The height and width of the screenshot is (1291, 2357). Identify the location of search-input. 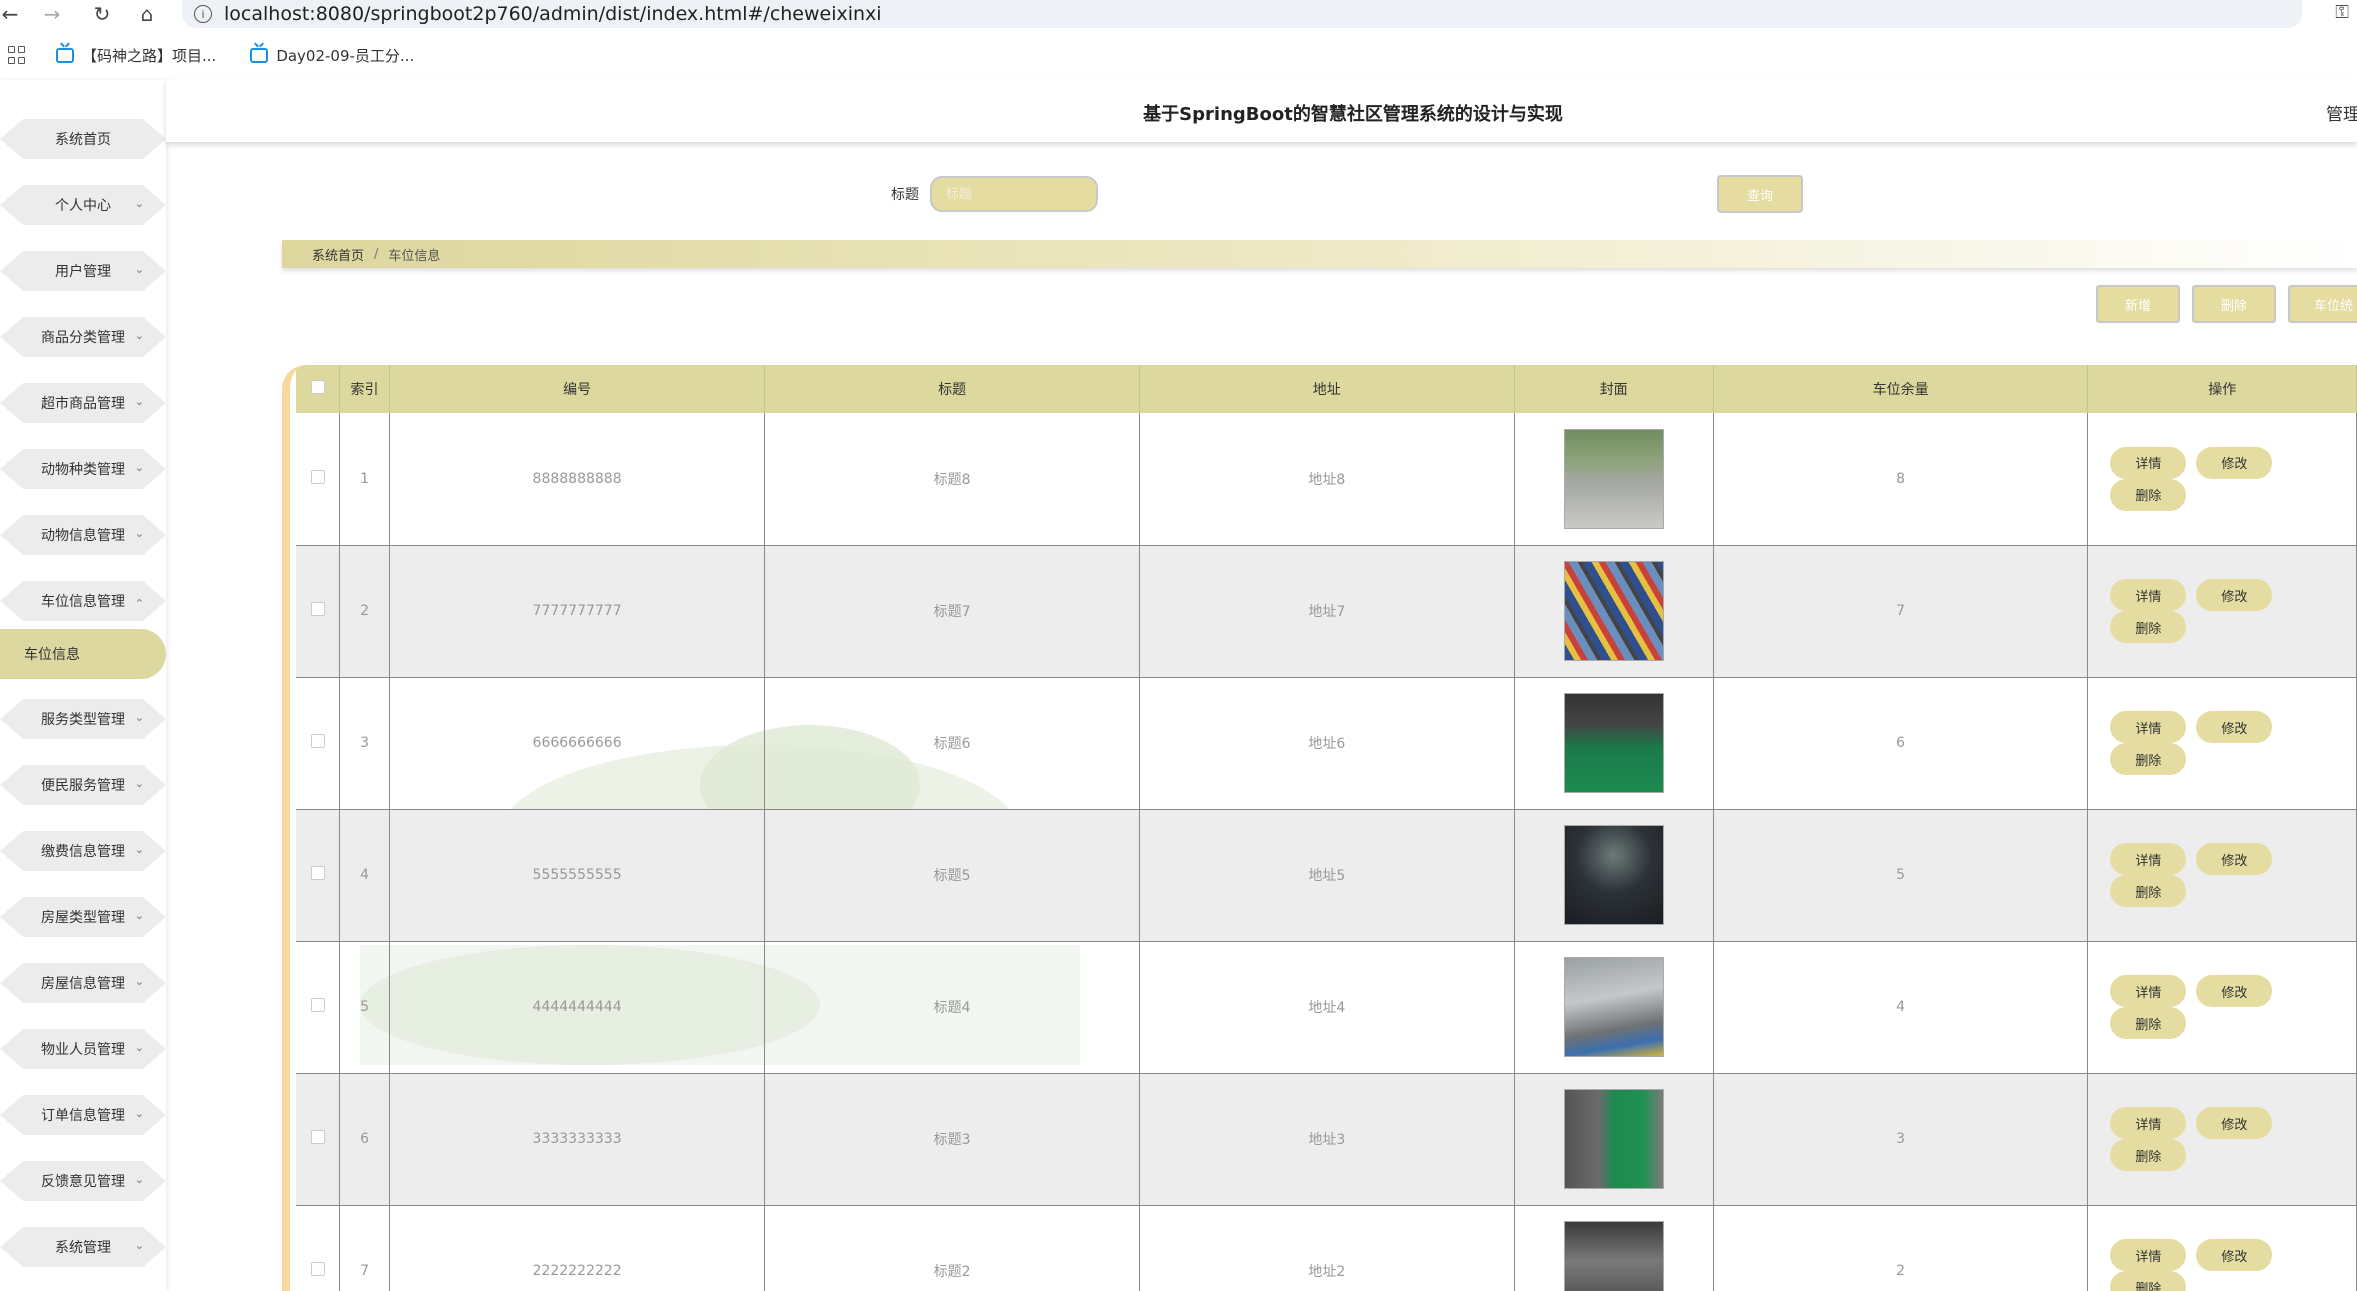
(1014, 194).